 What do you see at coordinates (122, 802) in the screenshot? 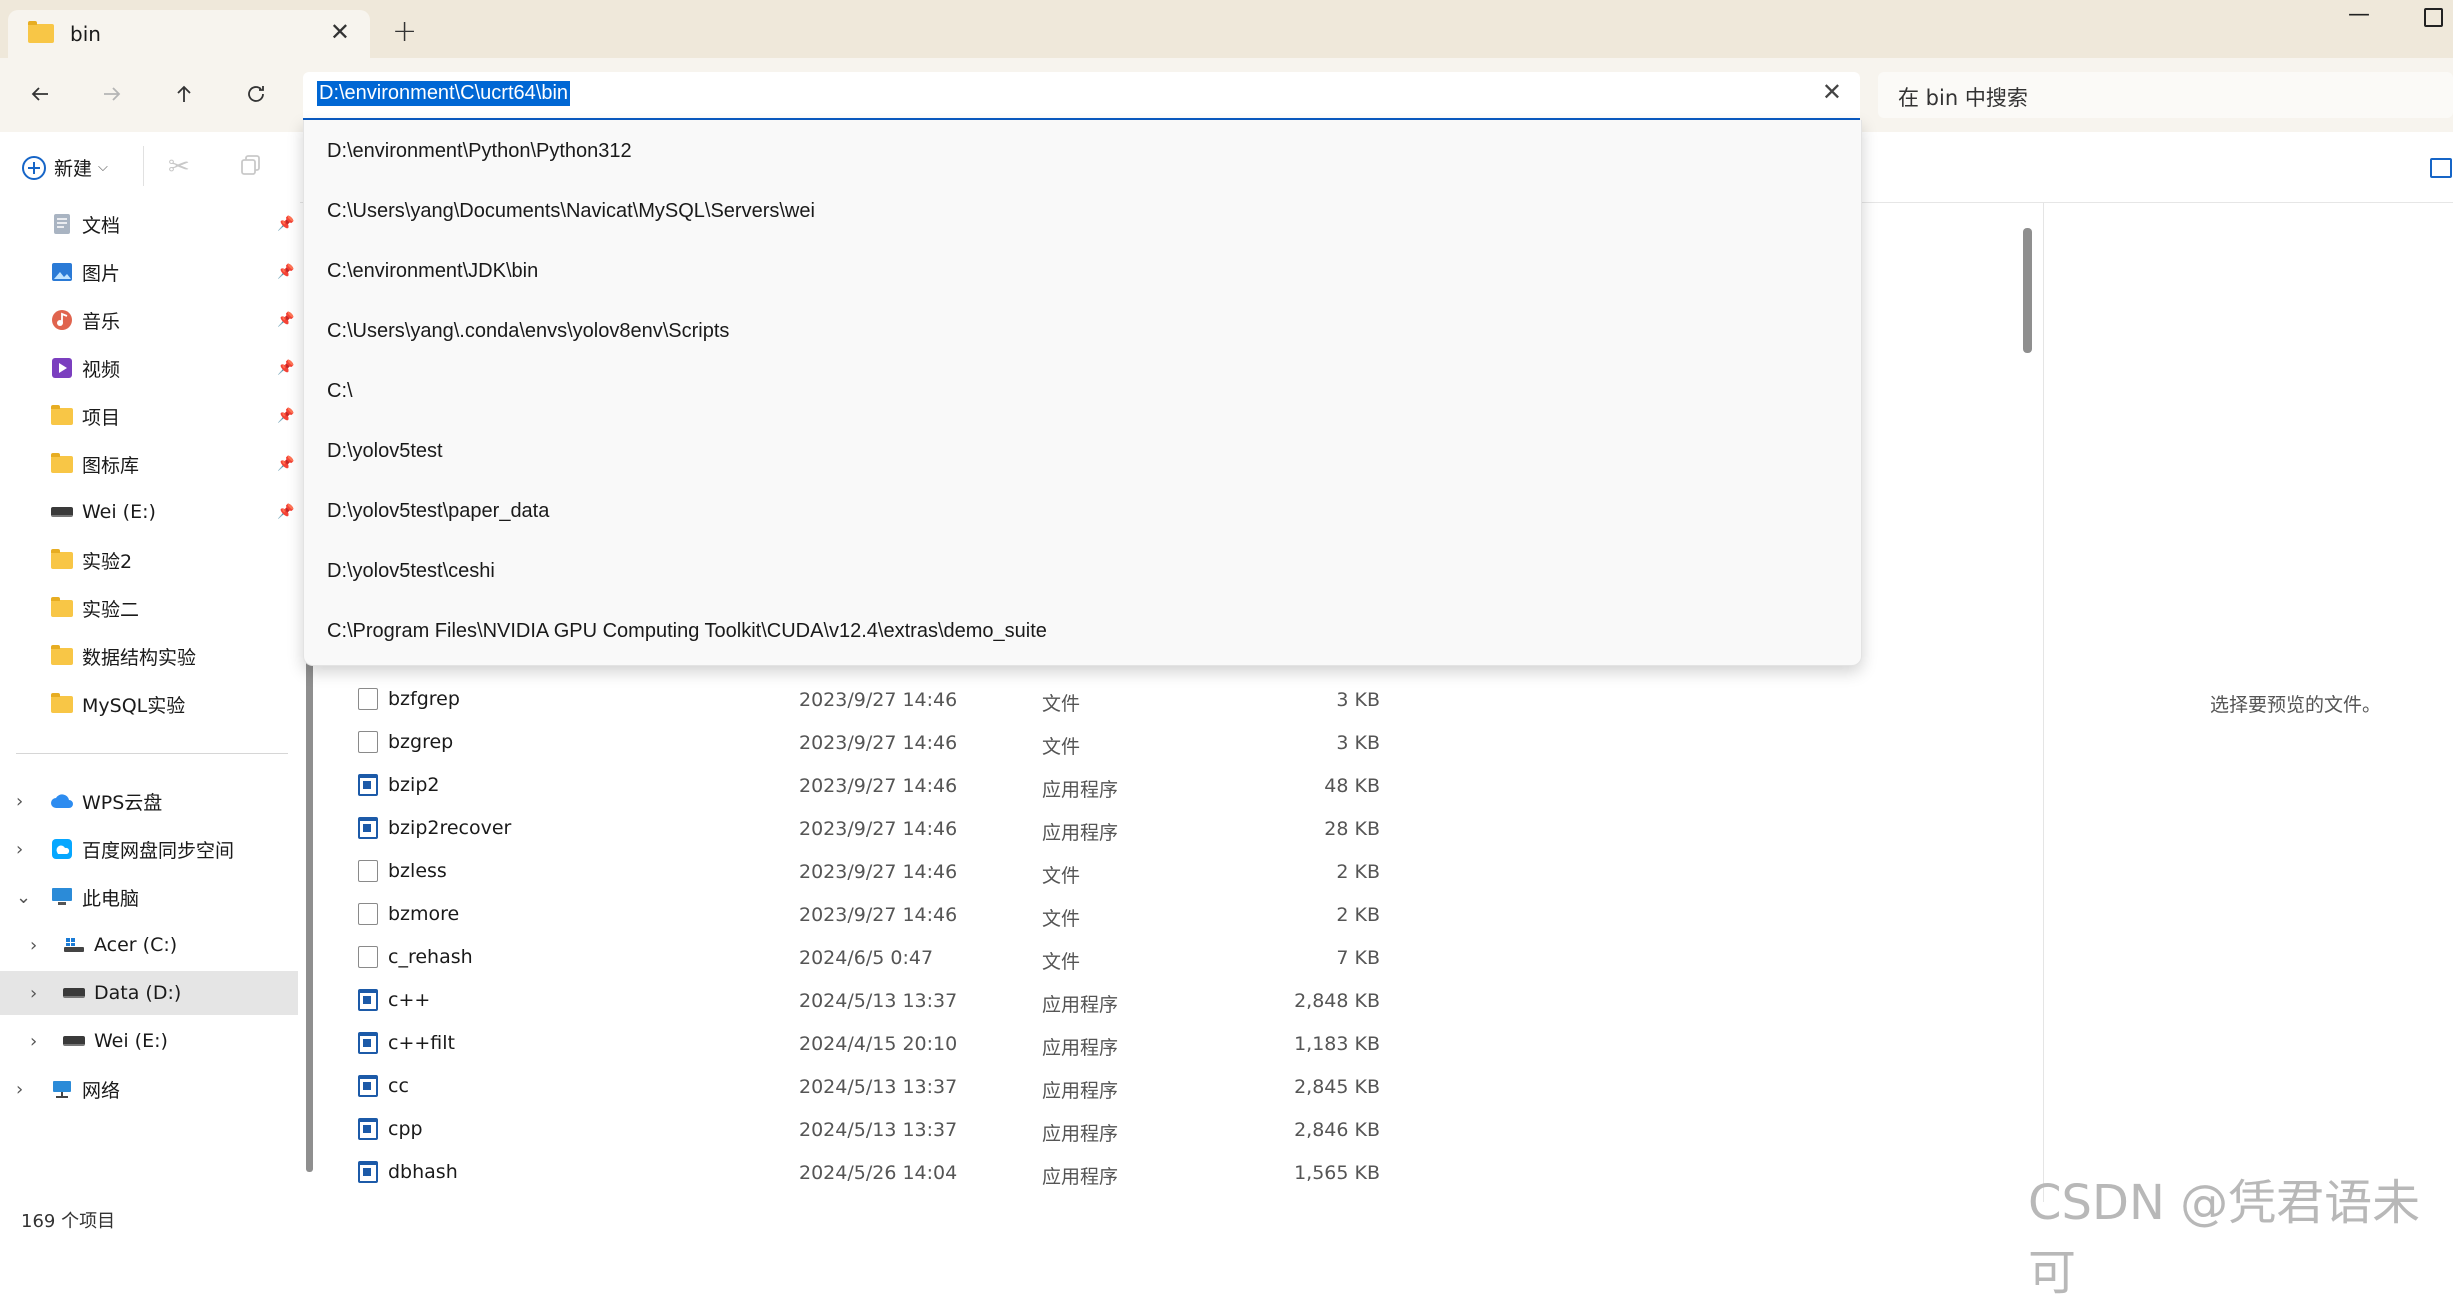
I see `sidebar-item-label: WPS云盘` at bounding box center [122, 802].